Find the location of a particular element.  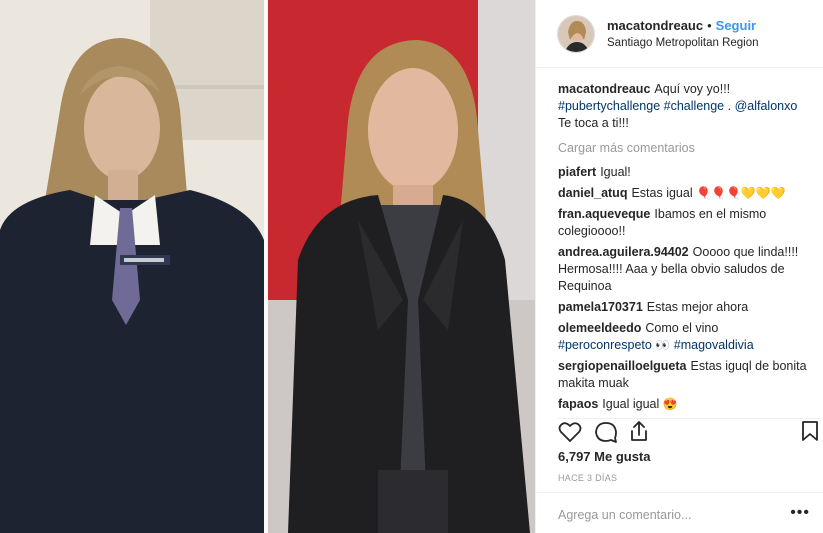

hashtag: #pubertychallenge is located at coordinates (609, 106).